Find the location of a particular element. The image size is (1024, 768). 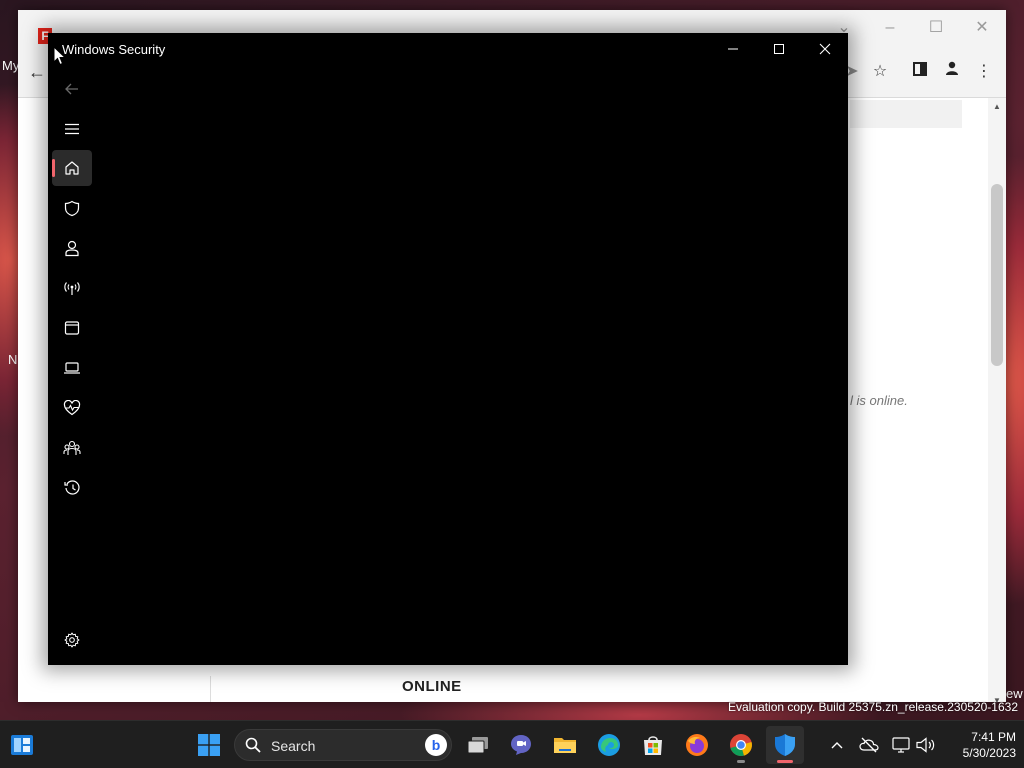

ethernet-icon is located at coordinates (901, 745).